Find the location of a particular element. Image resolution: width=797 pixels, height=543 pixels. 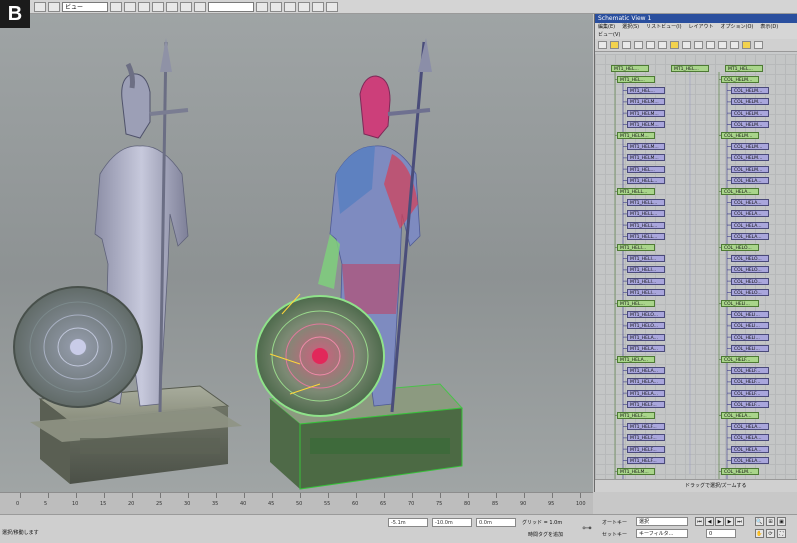

orbit-icon: ⟳ is located at coordinates (770, 533).